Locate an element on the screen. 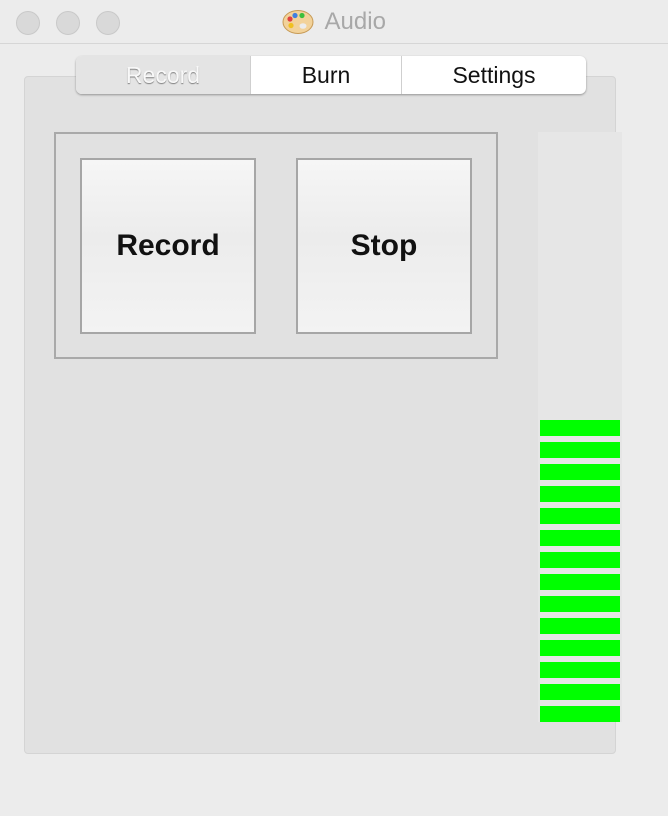  audio-level-meter is located at coordinates (580, 427).